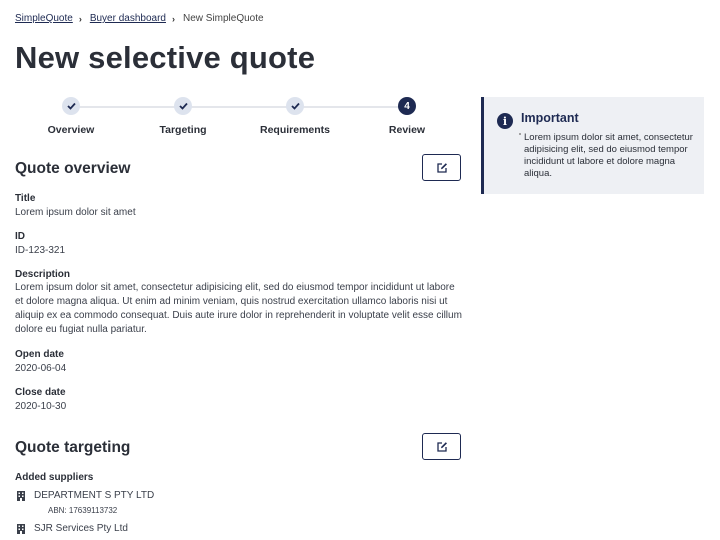 This screenshot has width=720, height=540. I want to click on section-title-quote-targeting: Quote targeting, so click(73, 447).